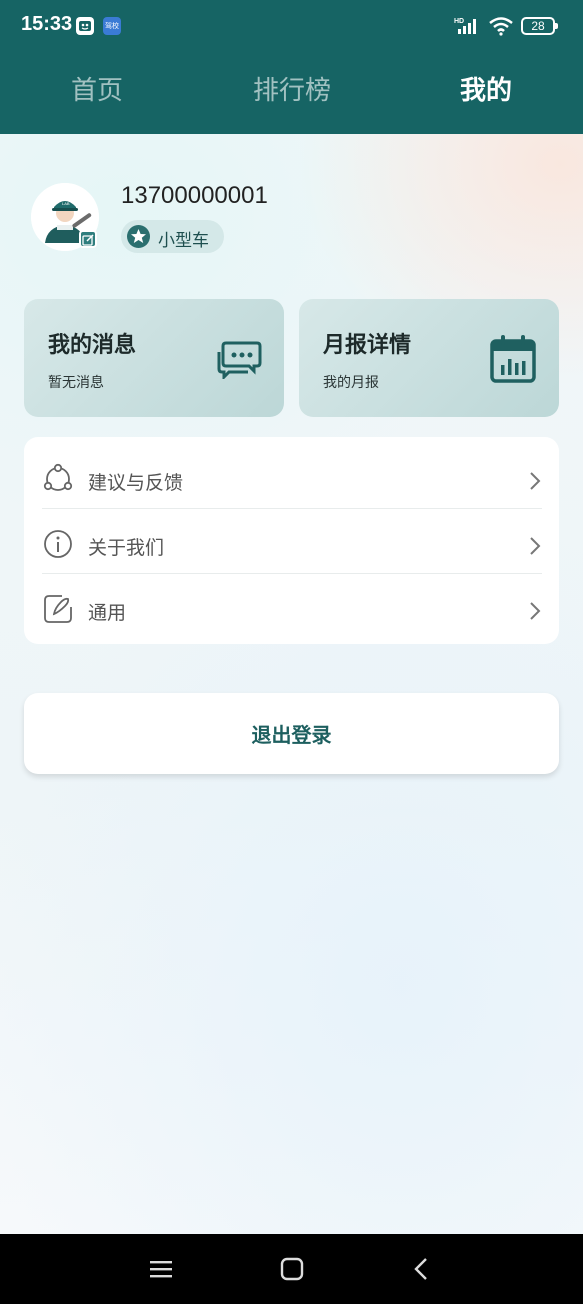 Image resolution: width=583 pixels, height=1304 pixels. Describe the element at coordinates (291, 67) in the screenshot. I see `app-header: 15:33 驾校 HD 28 首页 排行榜 我的` at that location.